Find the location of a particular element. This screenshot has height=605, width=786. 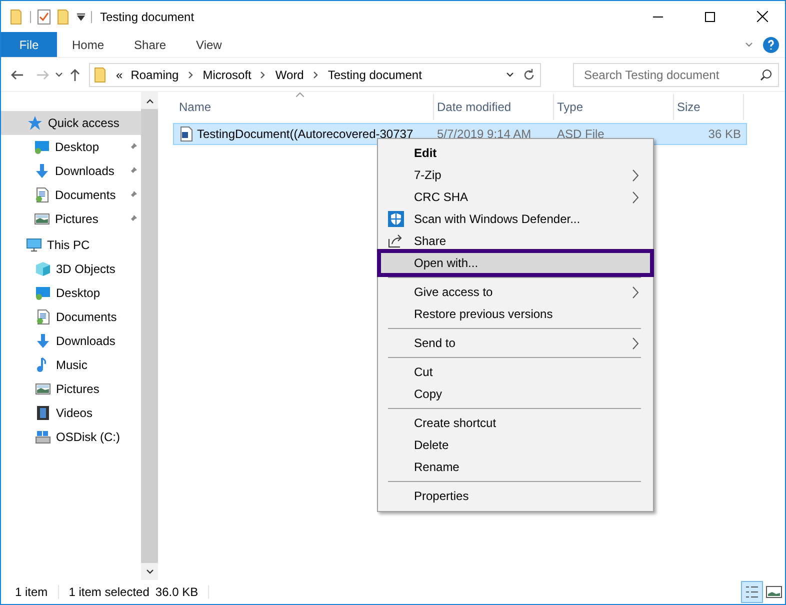

address-bar: « Roaming Microsoft Word Testing document is located at coordinates (315, 74).